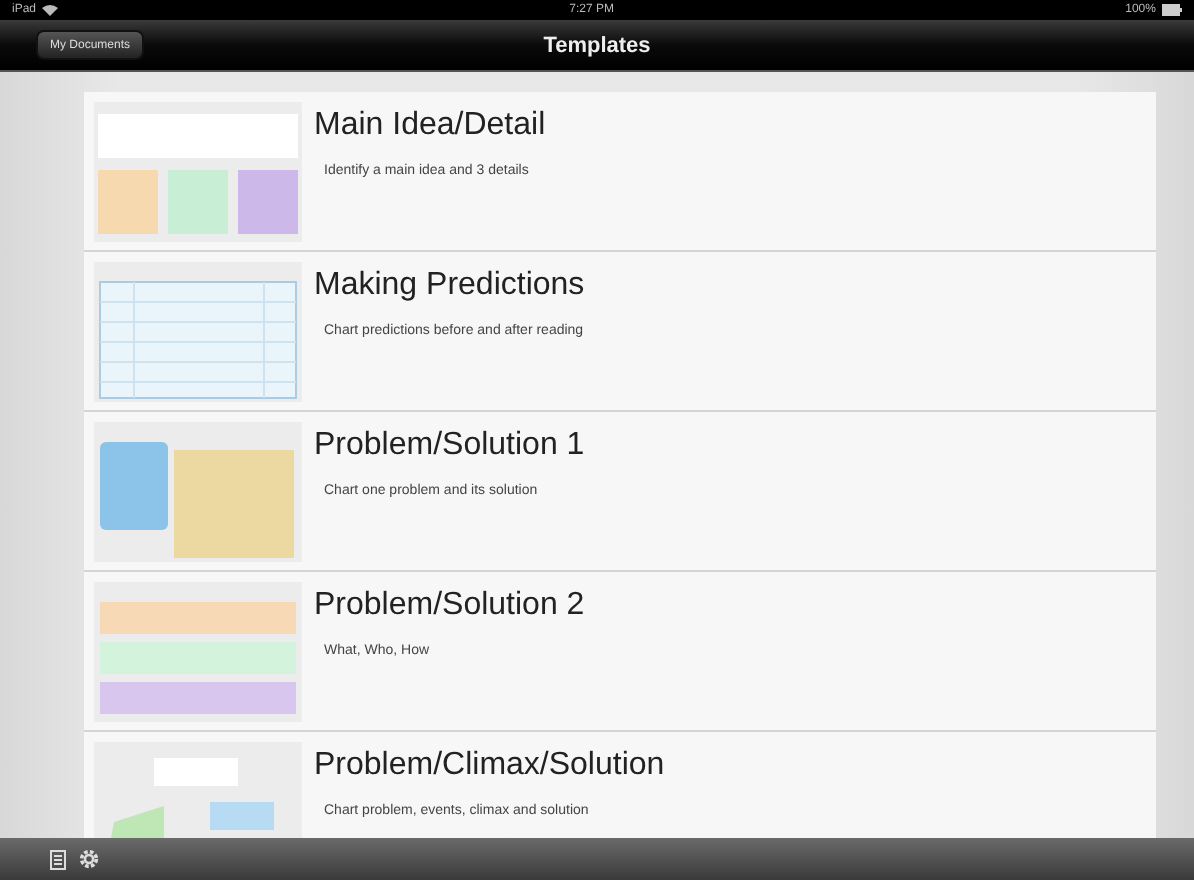 The width and height of the screenshot is (1194, 880). What do you see at coordinates (430, 126) in the screenshot?
I see `template-title: Main Idea/Detail` at bounding box center [430, 126].